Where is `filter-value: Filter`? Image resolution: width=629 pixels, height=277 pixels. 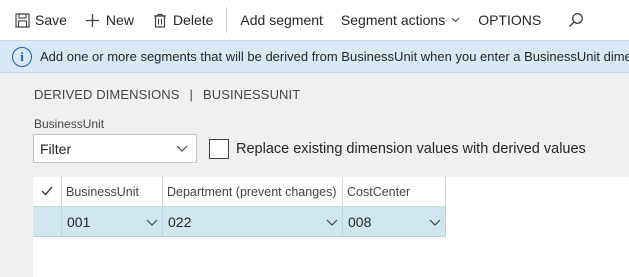
filter-value: Filter is located at coordinates (56, 148).